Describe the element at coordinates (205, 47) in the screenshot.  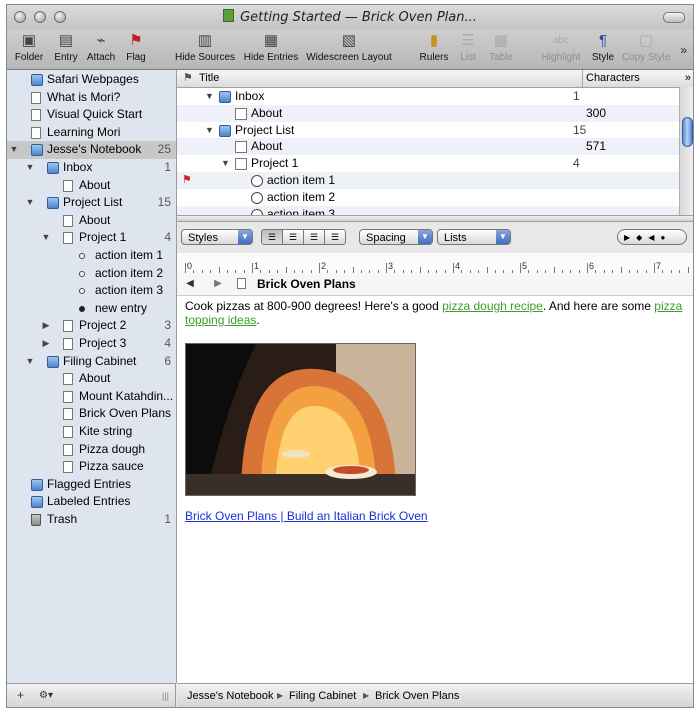
I see `hide-sources-button: ▥ Hide Sources` at that location.